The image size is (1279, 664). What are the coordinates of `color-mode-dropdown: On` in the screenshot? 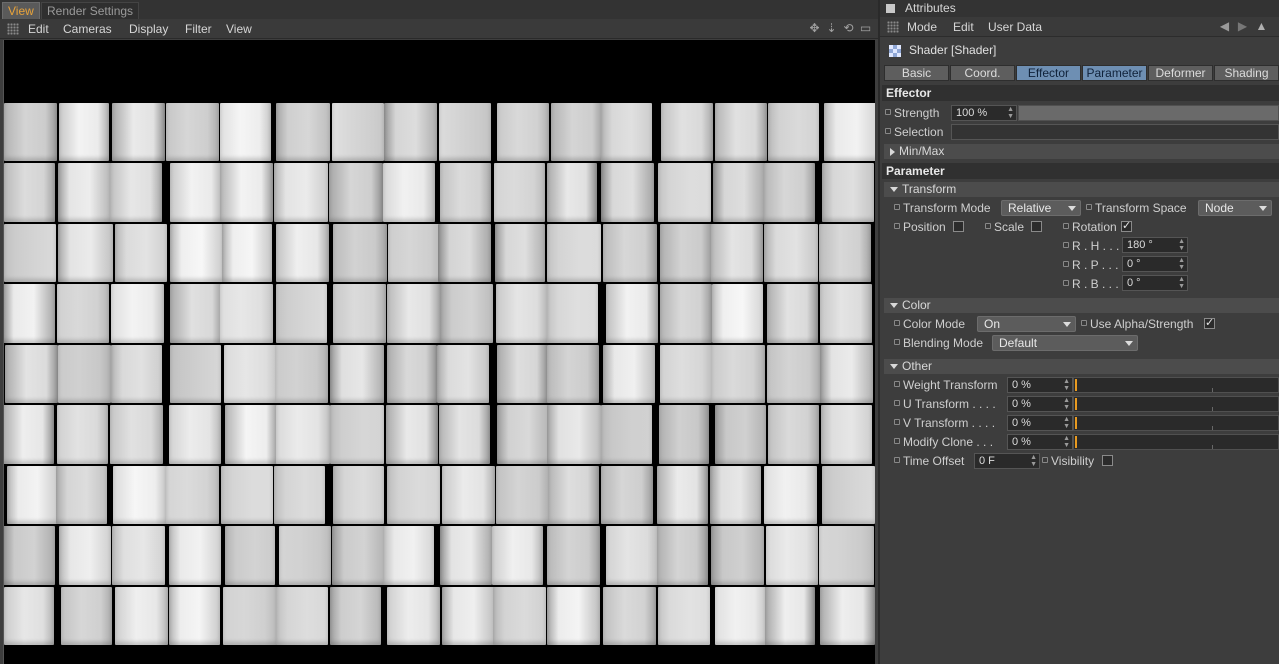 It's located at (1026, 324).